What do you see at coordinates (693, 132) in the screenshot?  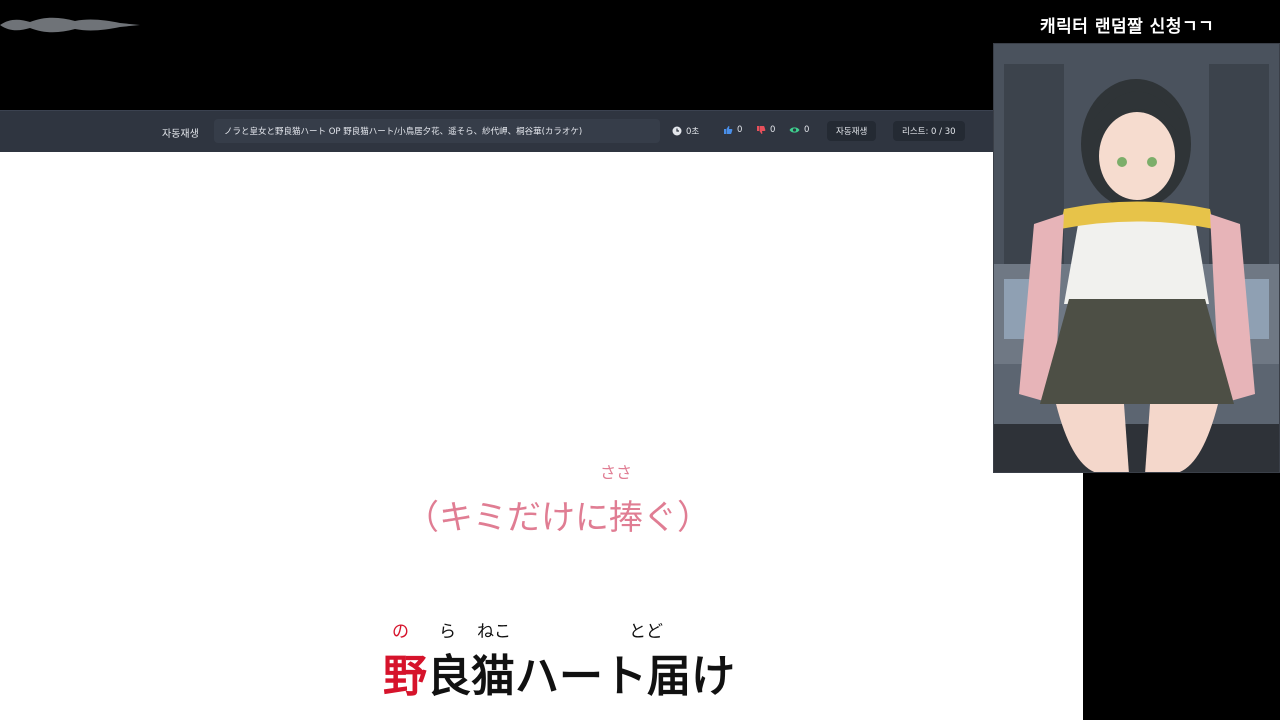 I see `duration-value: 0초` at bounding box center [693, 132].